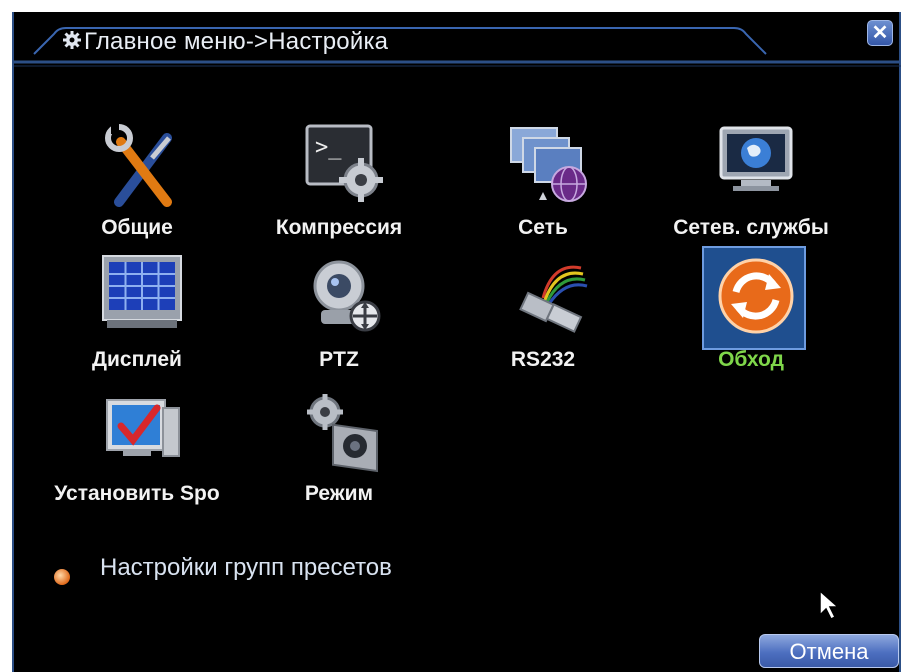 The height and width of the screenshot is (672, 901). I want to click on tile-label: Компрессия, so click(339, 227).